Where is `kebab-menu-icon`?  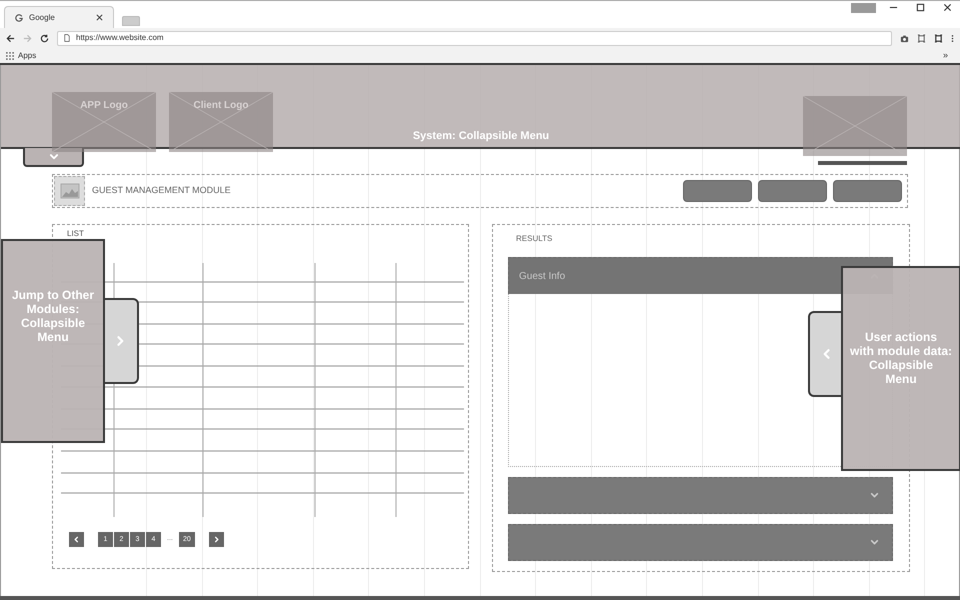 kebab-menu-icon is located at coordinates (952, 38).